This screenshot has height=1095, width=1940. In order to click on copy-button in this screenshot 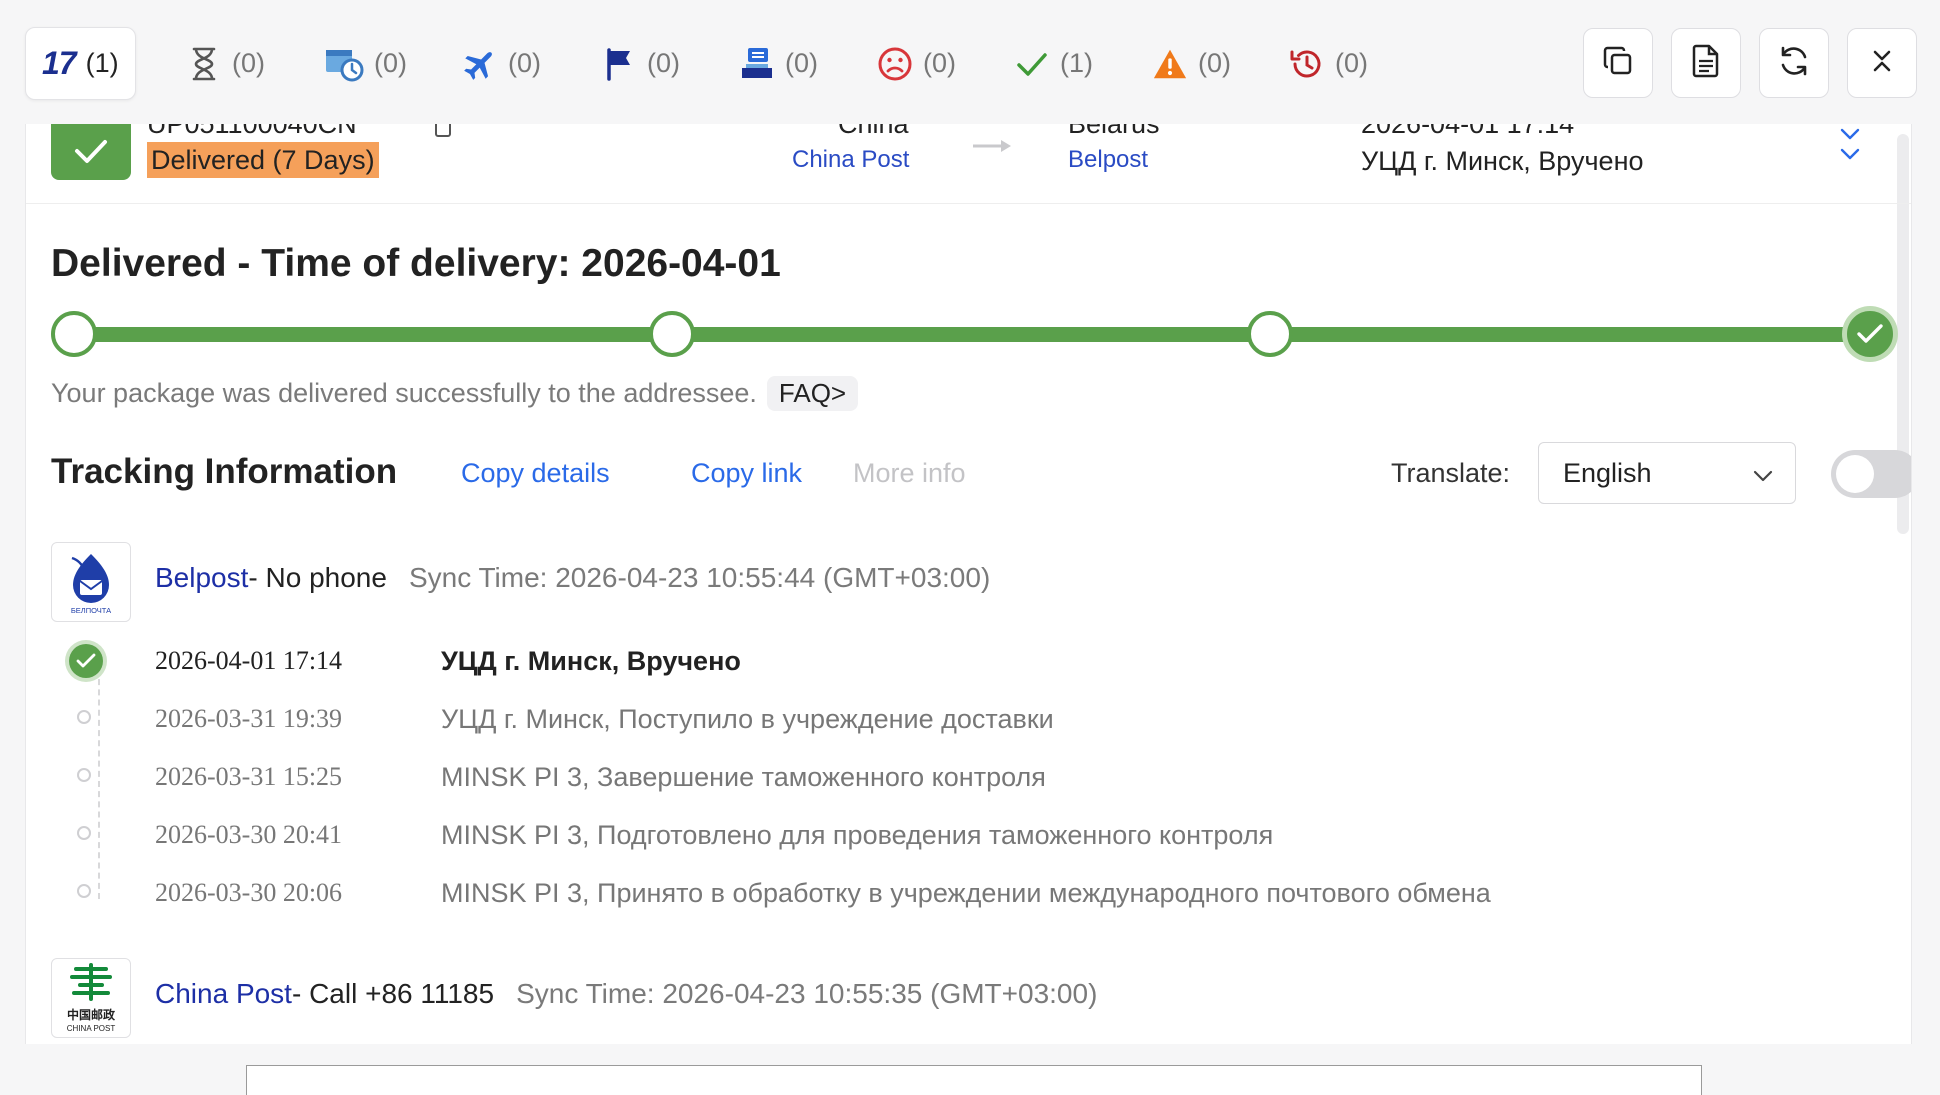, I will do `click(1618, 63)`.